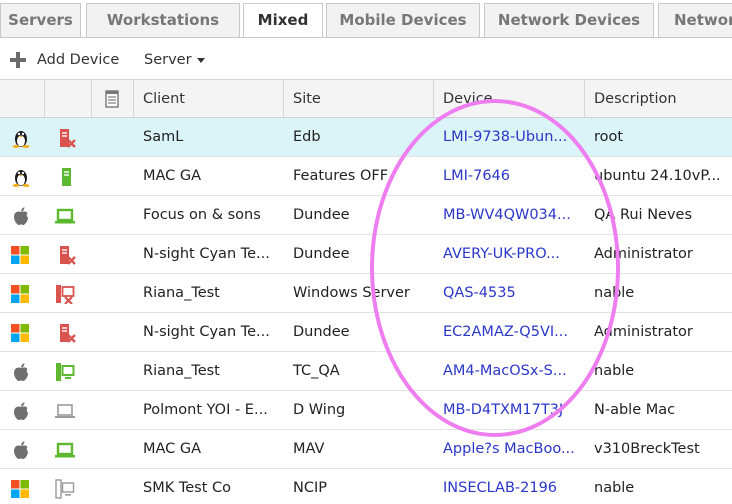  What do you see at coordinates (283, 20) in the screenshot?
I see `tab-mixed: Mixed` at bounding box center [283, 20].